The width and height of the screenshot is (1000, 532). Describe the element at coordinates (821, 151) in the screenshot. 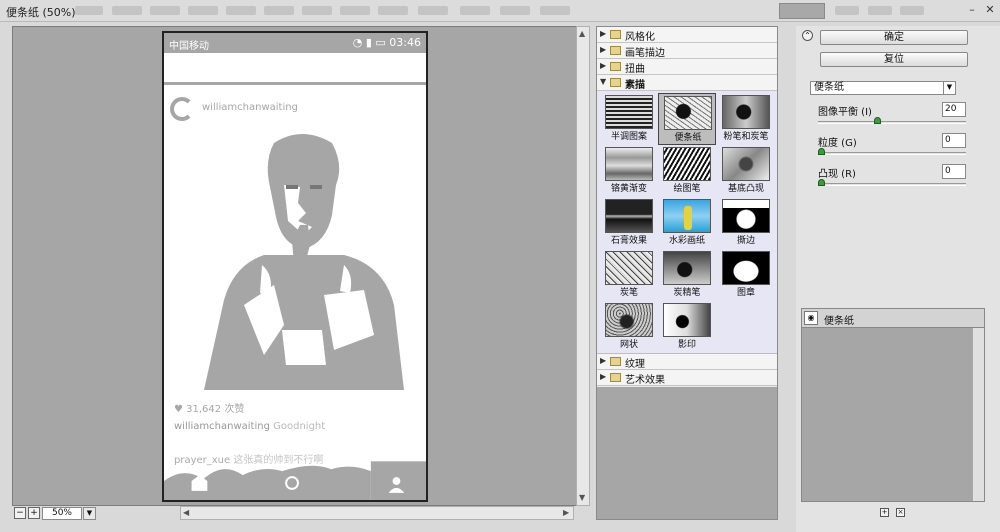

I see `graininess-slider-knob` at that location.